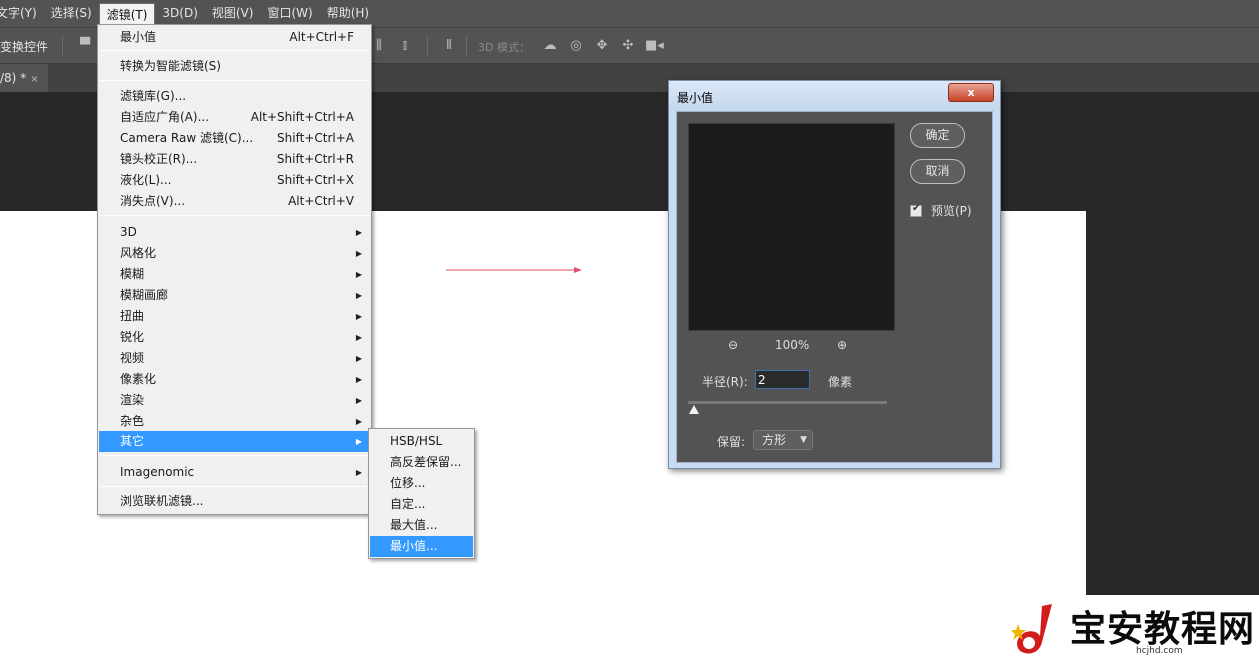  What do you see at coordinates (787, 402) in the screenshot?
I see `radius-slider` at bounding box center [787, 402].